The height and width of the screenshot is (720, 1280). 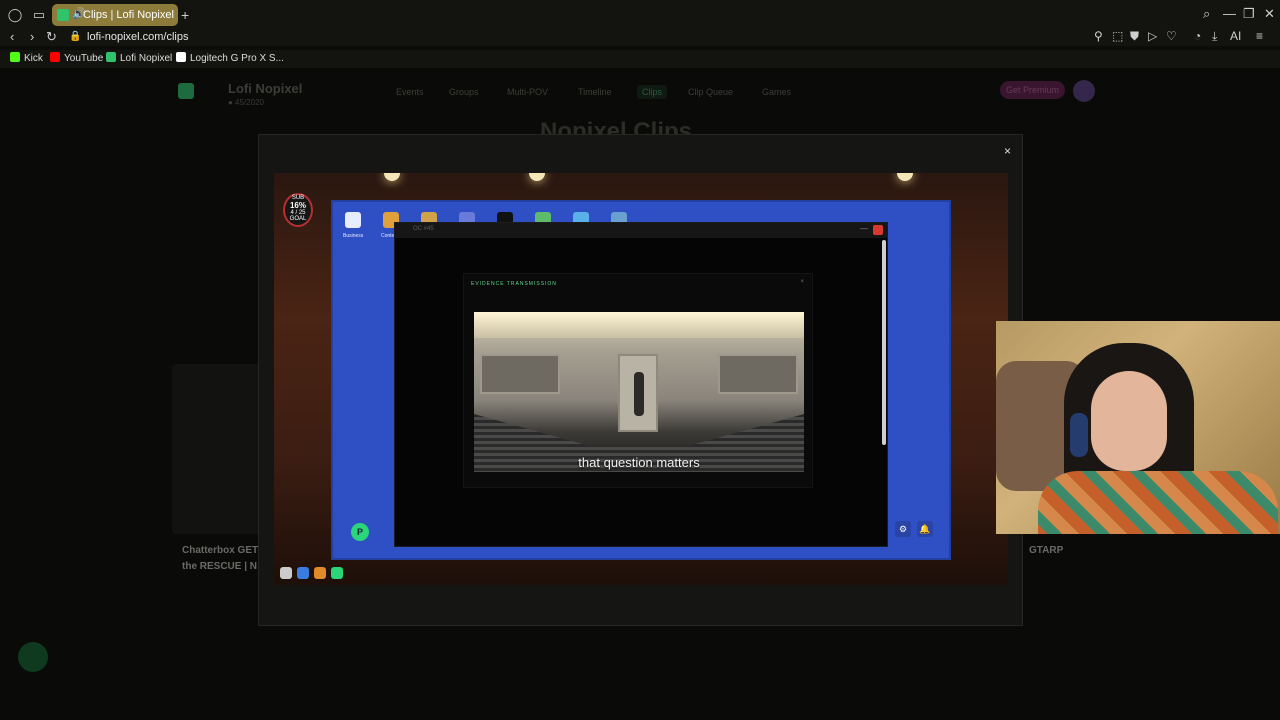 I want to click on tab-clips: 🔊 Clips | Lofi Nopixel, so click(x=115, y=15).